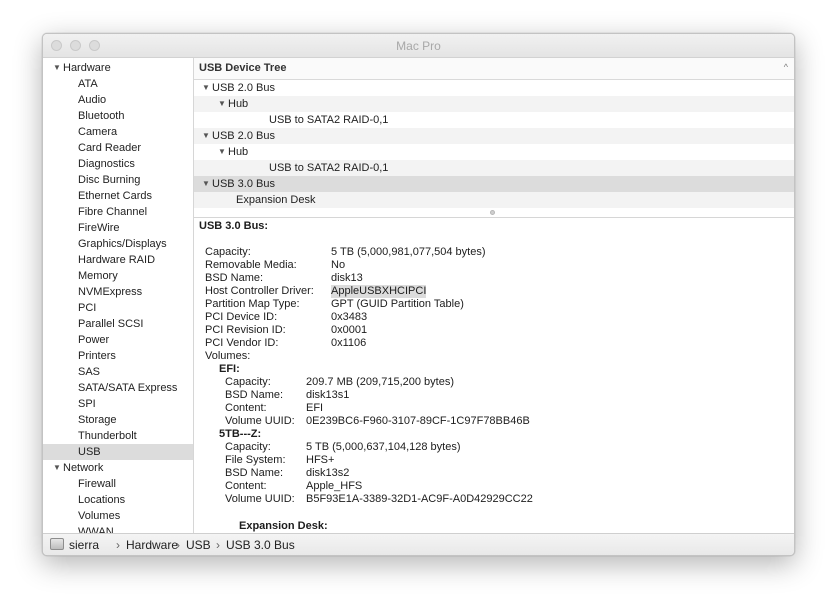  I want to click on sidebar-item-printers: Printers, so click(118, 356).